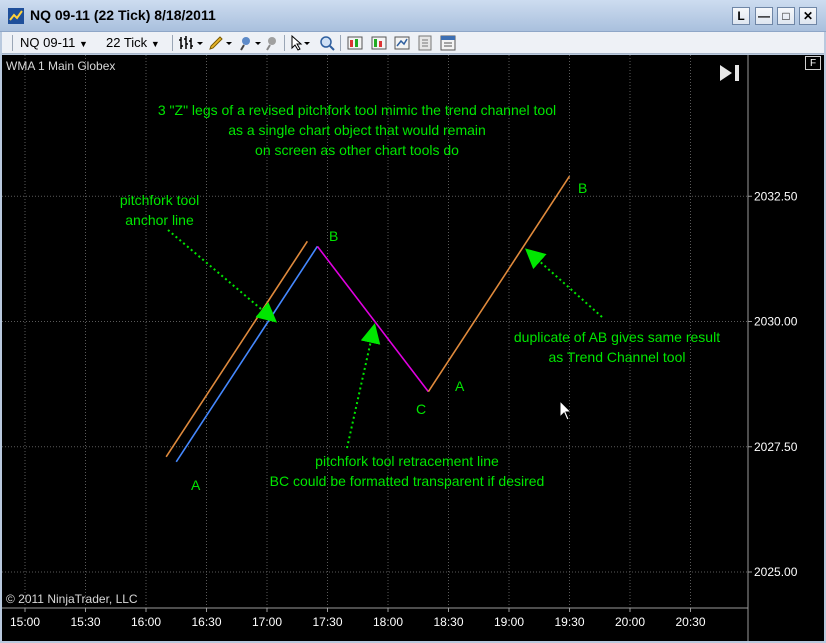 Image resolution: width=826 pixels, height=643 pixels. Describe the element at coordinates (566, 410) in the screenshot. I see `mouse-cursor-icon` at that location.